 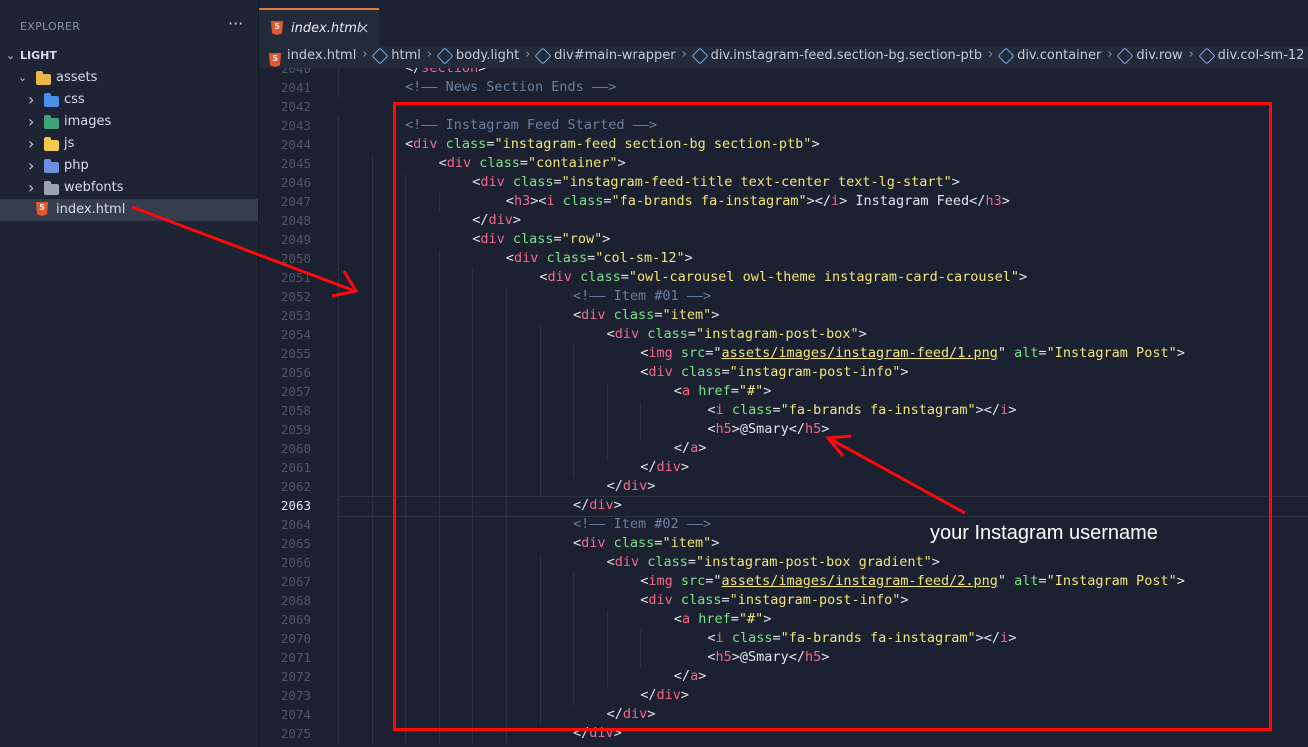 What do you see at coordinates (295, 695) in the screenshot?
I see `line-number: 2073` at bounding box center [295, 695].